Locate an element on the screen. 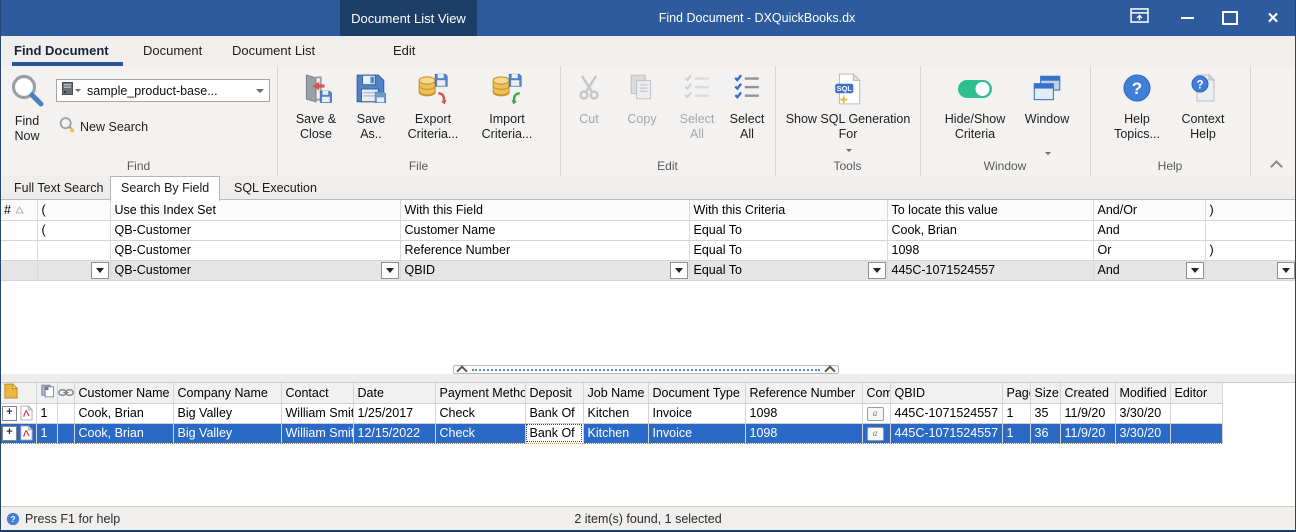  close-paren-editor is located at coordinates (1250, 270).